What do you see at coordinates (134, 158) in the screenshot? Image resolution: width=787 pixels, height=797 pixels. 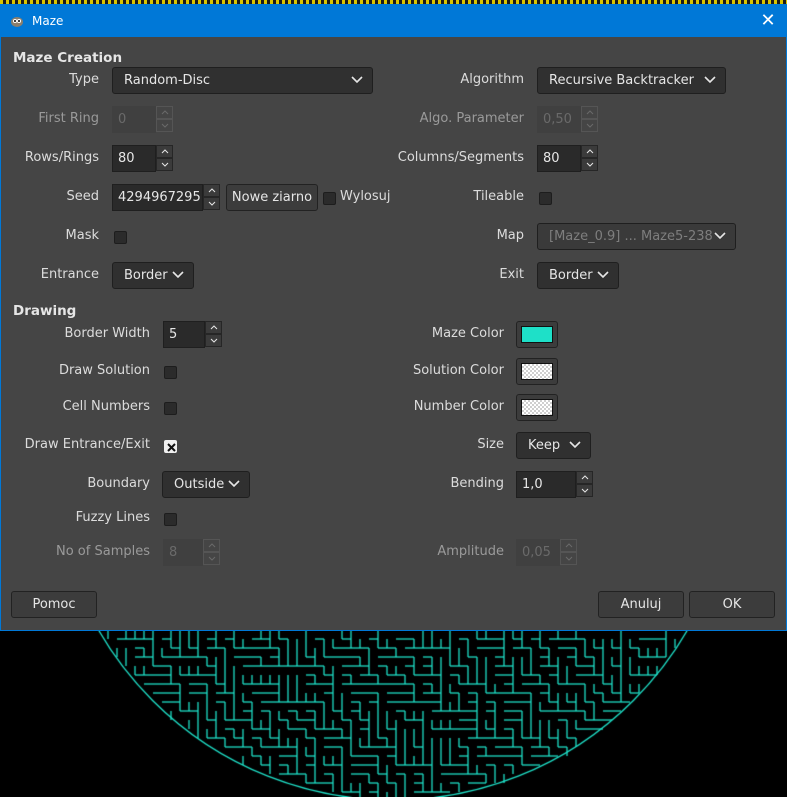 I see `rows-rings-input: 80` at bounding box center [134, 158].